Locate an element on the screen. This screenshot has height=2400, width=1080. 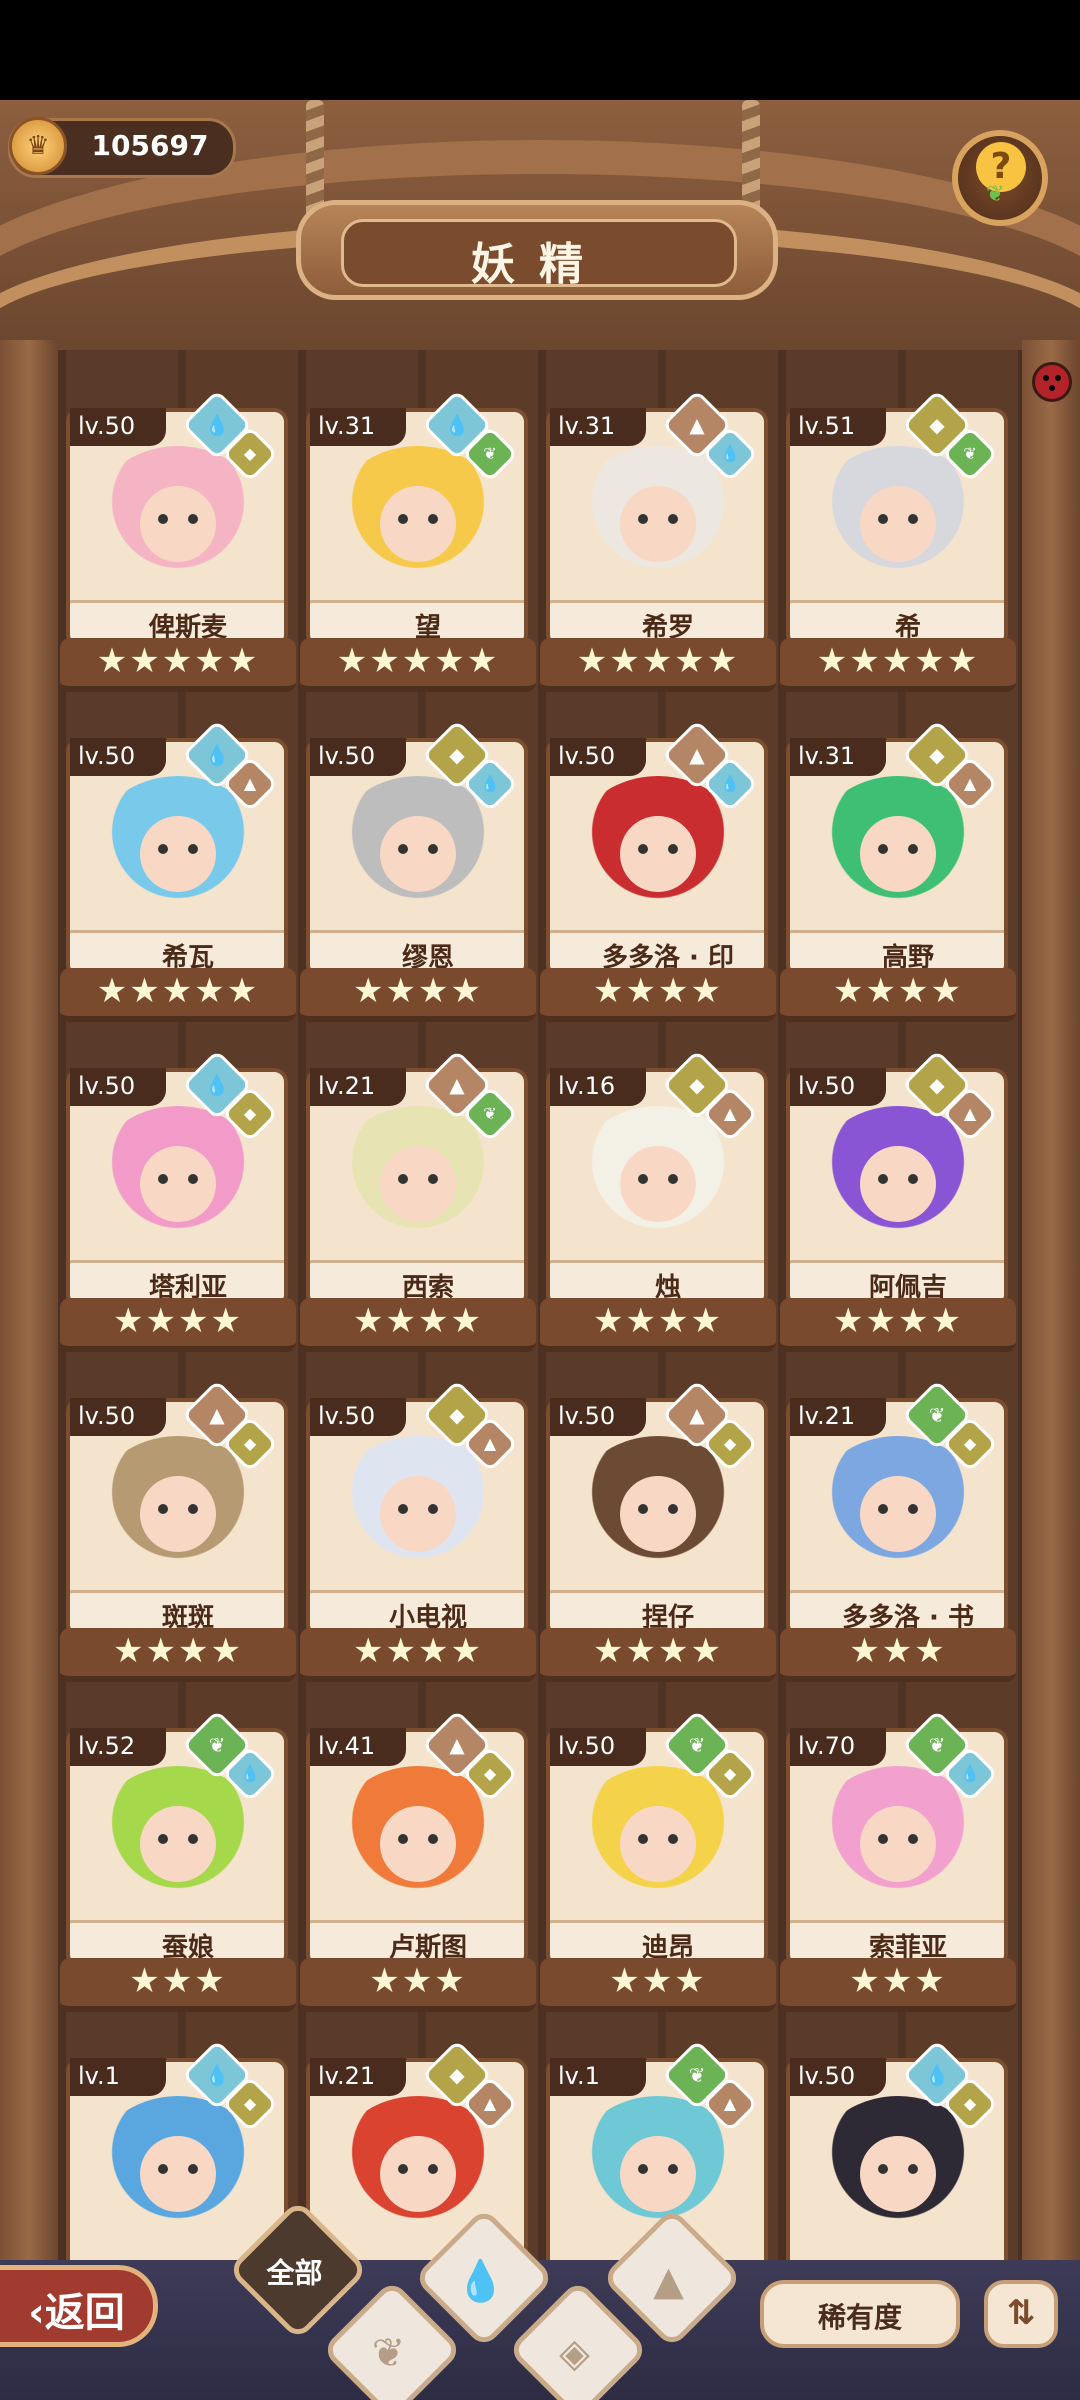
sort-rarity-button: 稀有度 is located at coordinates (860, 2314).